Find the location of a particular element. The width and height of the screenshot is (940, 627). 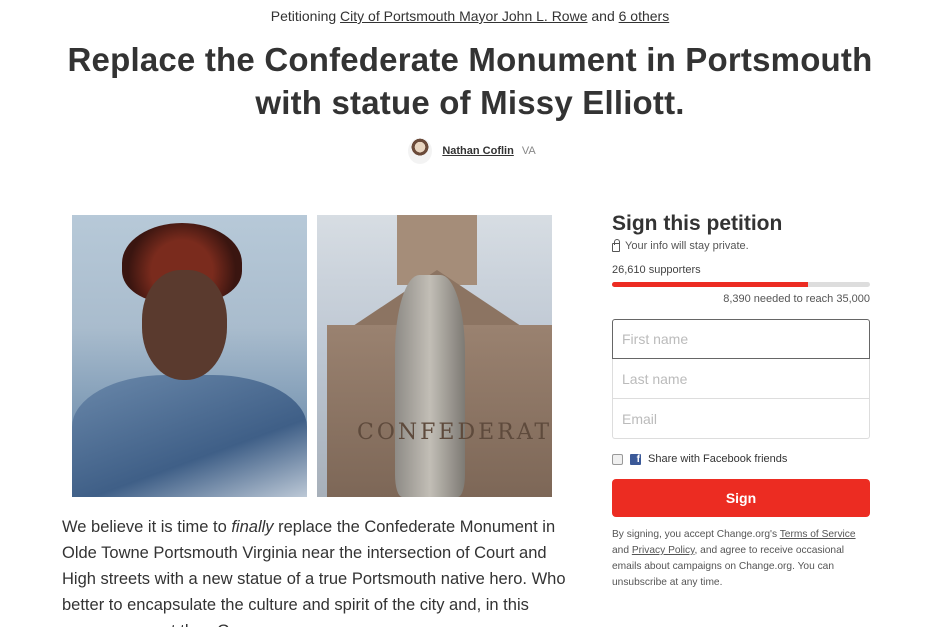

avatar is located at coordinates (420, 151).